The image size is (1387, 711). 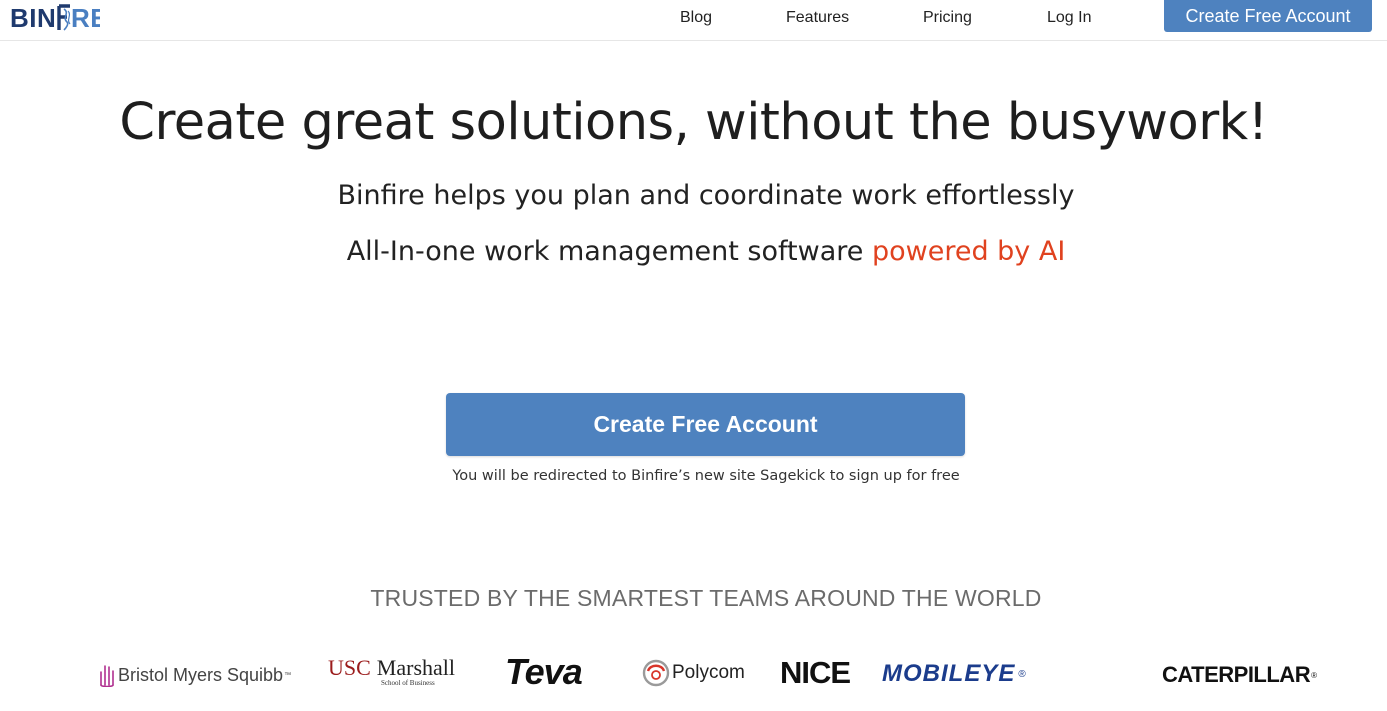 What do you see at coordinates (949, 673) in the screenshot?
I see `mobileye-logo-text: MOBILEYE` at bounding box center [949, 673].